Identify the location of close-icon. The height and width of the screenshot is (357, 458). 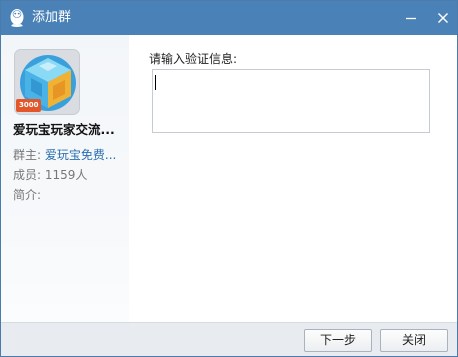
(443, 18).